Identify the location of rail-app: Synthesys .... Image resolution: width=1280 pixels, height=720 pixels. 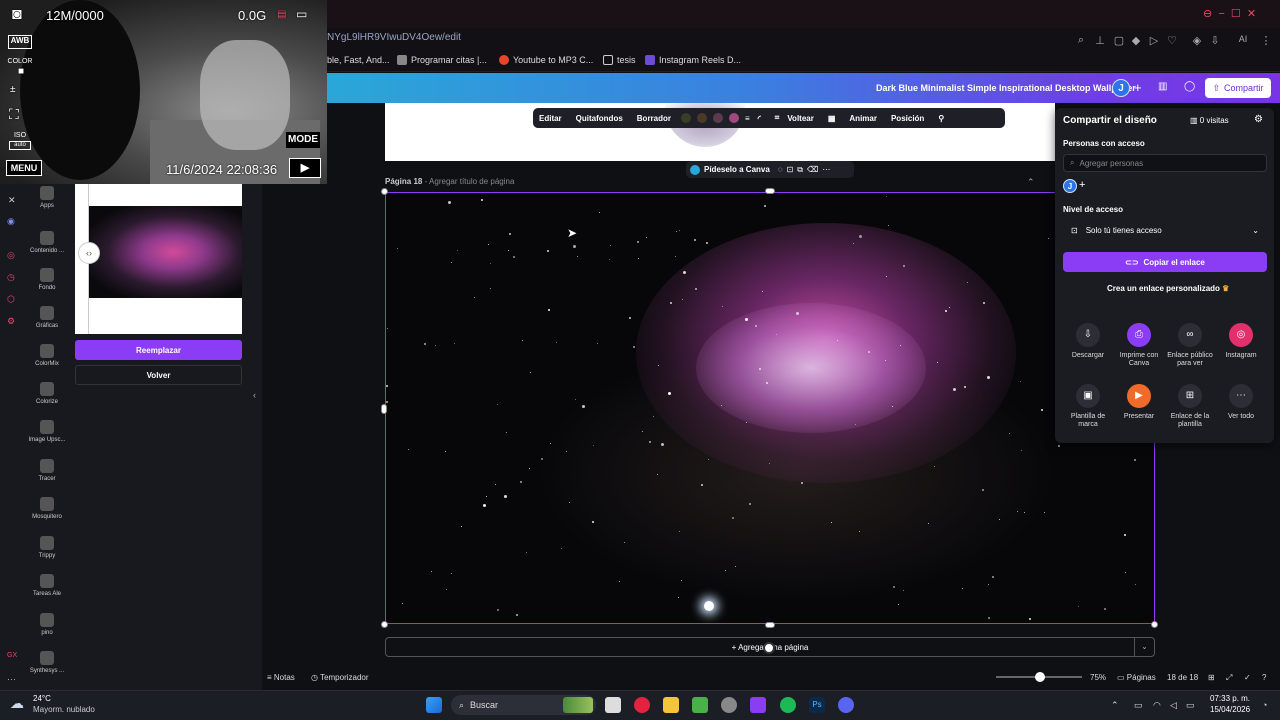
(47, 662).